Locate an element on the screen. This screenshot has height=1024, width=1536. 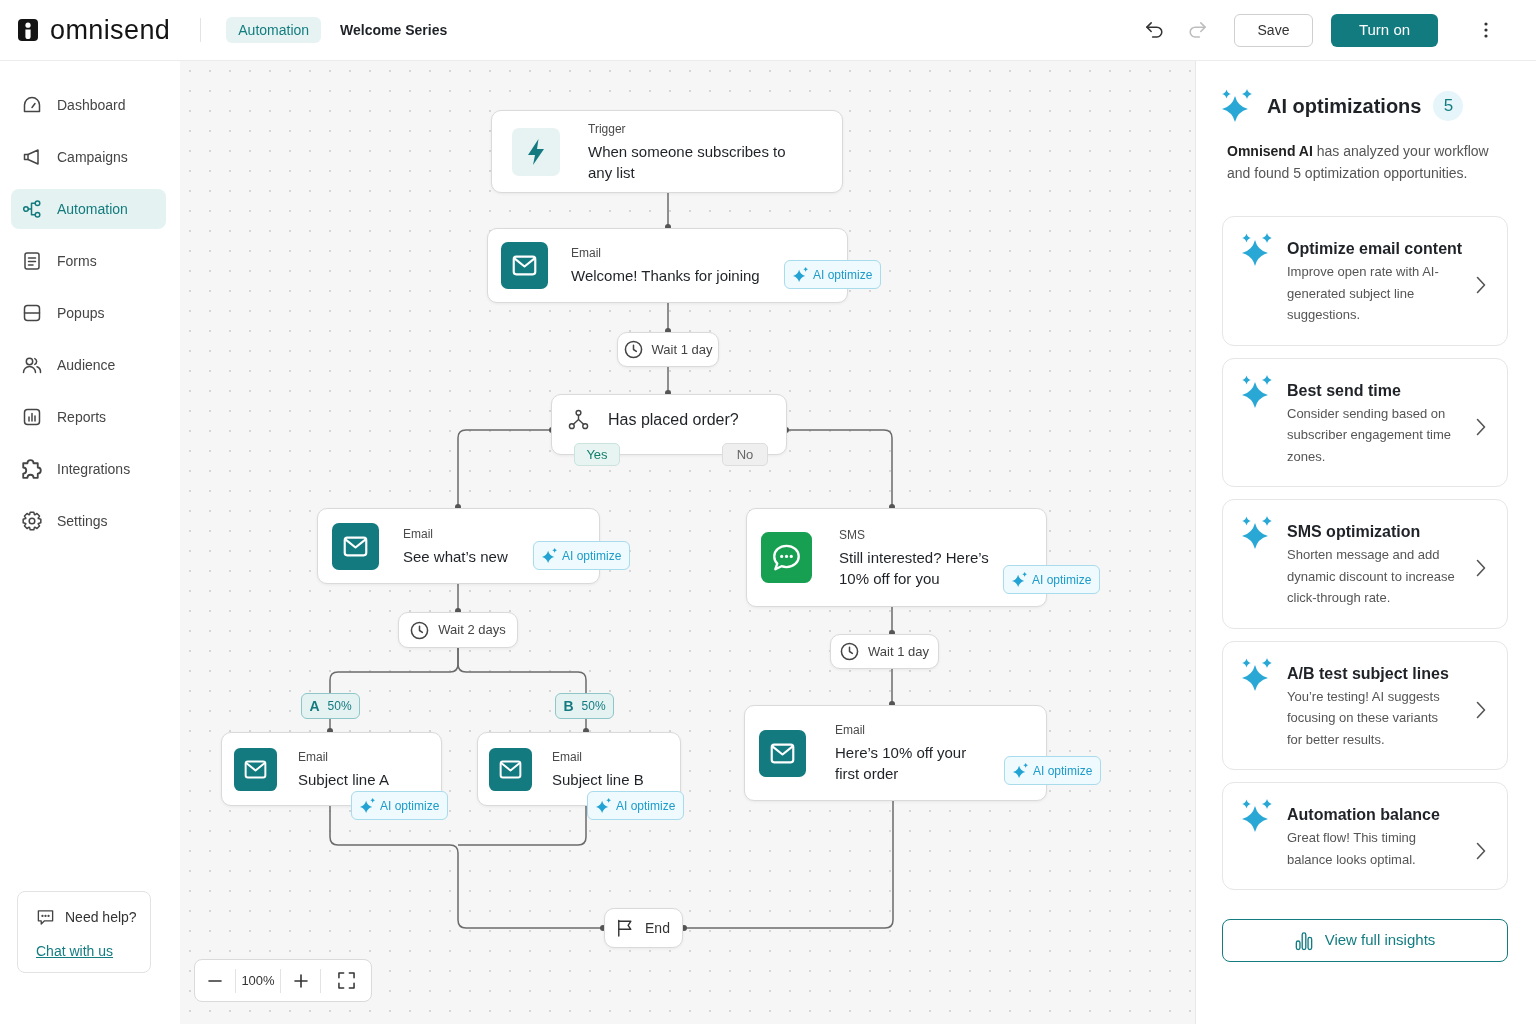
help-title: Need help? is located at coordinates (101, 917).